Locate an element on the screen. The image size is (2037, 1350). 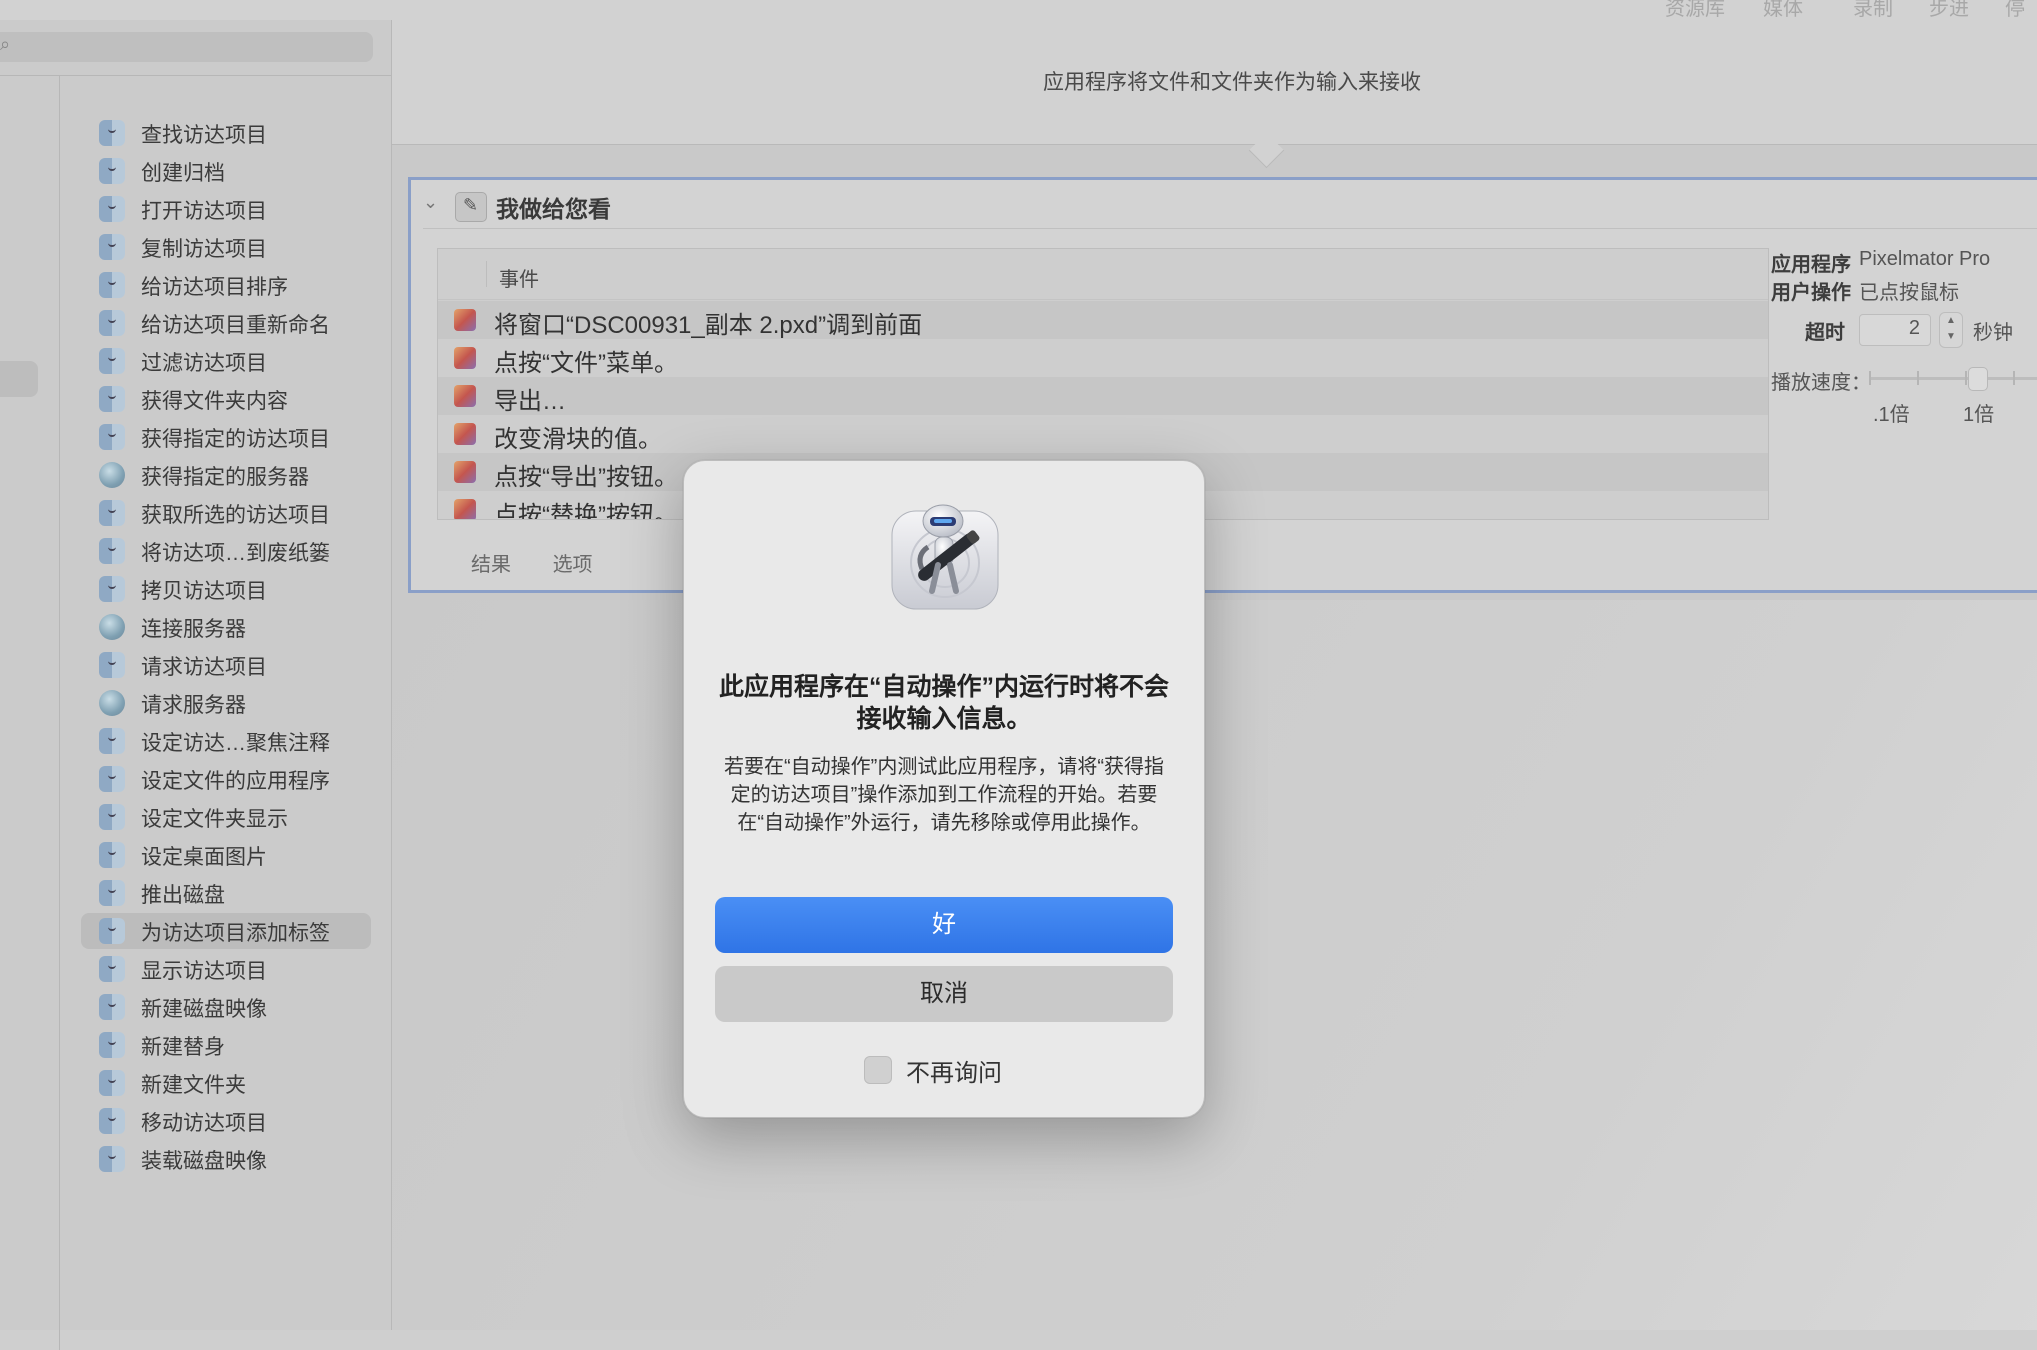
toolbar: 资源库 媒体 录制 步进 停止 is located at coordinates (1018, 10).